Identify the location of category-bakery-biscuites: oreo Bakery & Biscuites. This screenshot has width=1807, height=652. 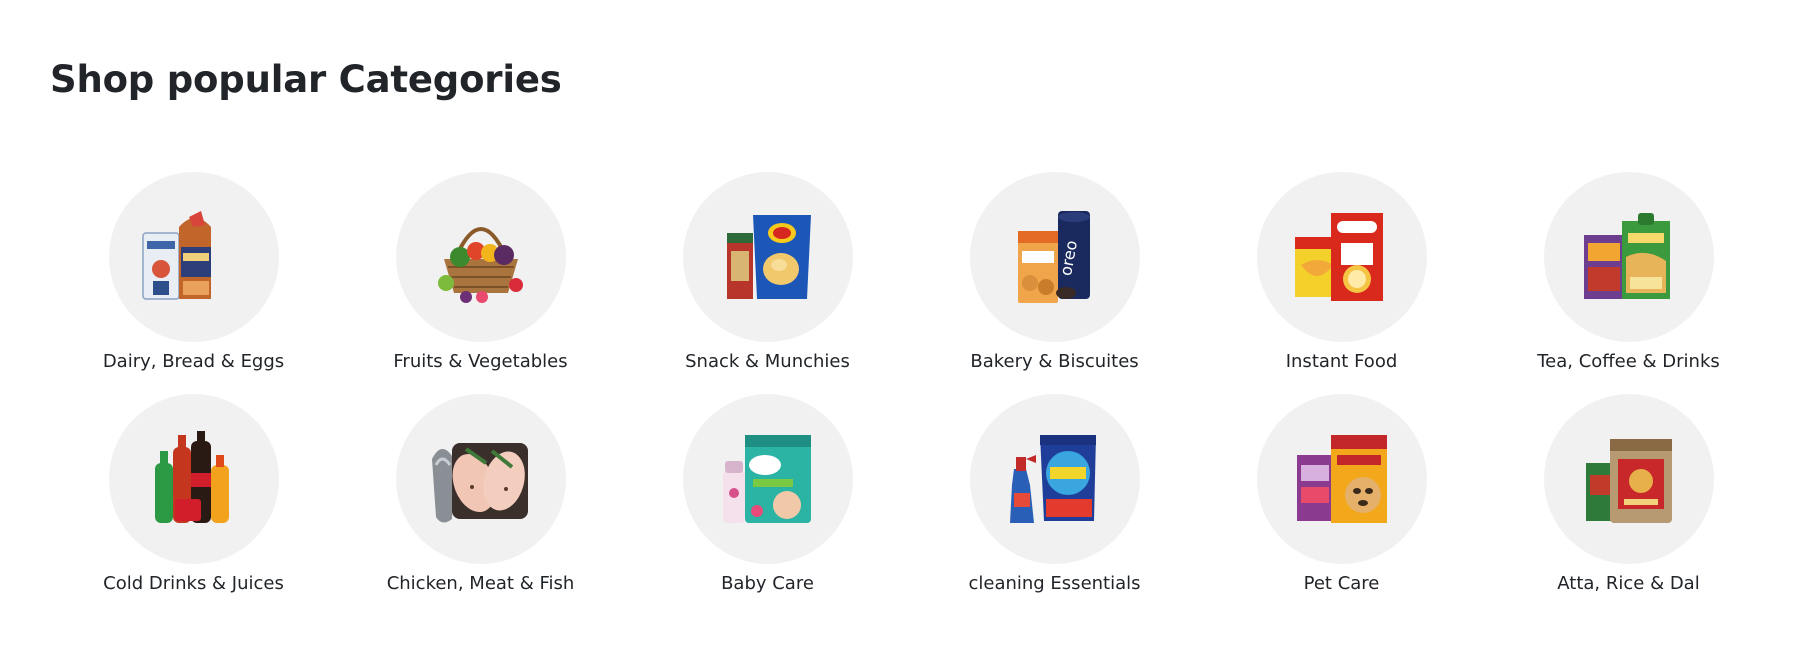
(1054, 283).